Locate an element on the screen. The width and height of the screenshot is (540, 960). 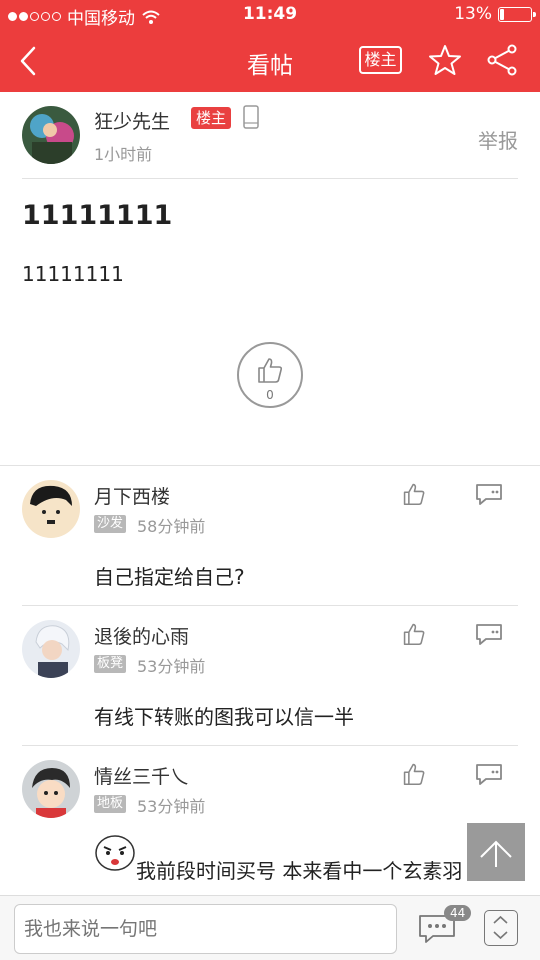
page-navigation-button is located at coordinates (501, 928).